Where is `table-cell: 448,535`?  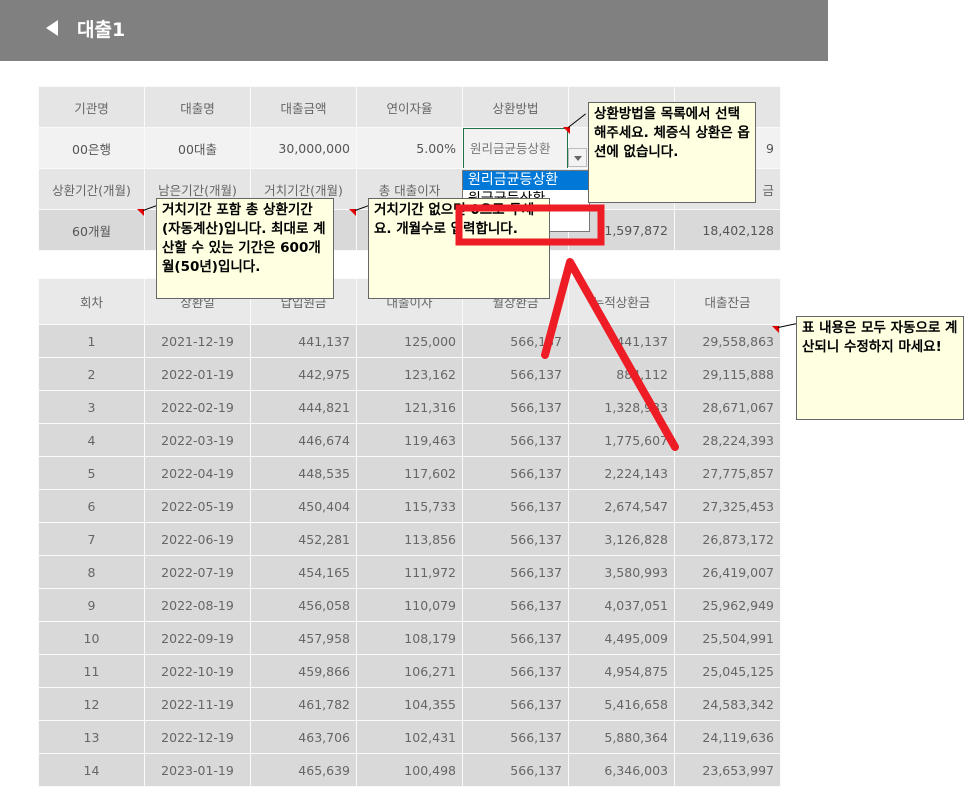 table-cell: 448,535 is located at coordinates (303, 473).